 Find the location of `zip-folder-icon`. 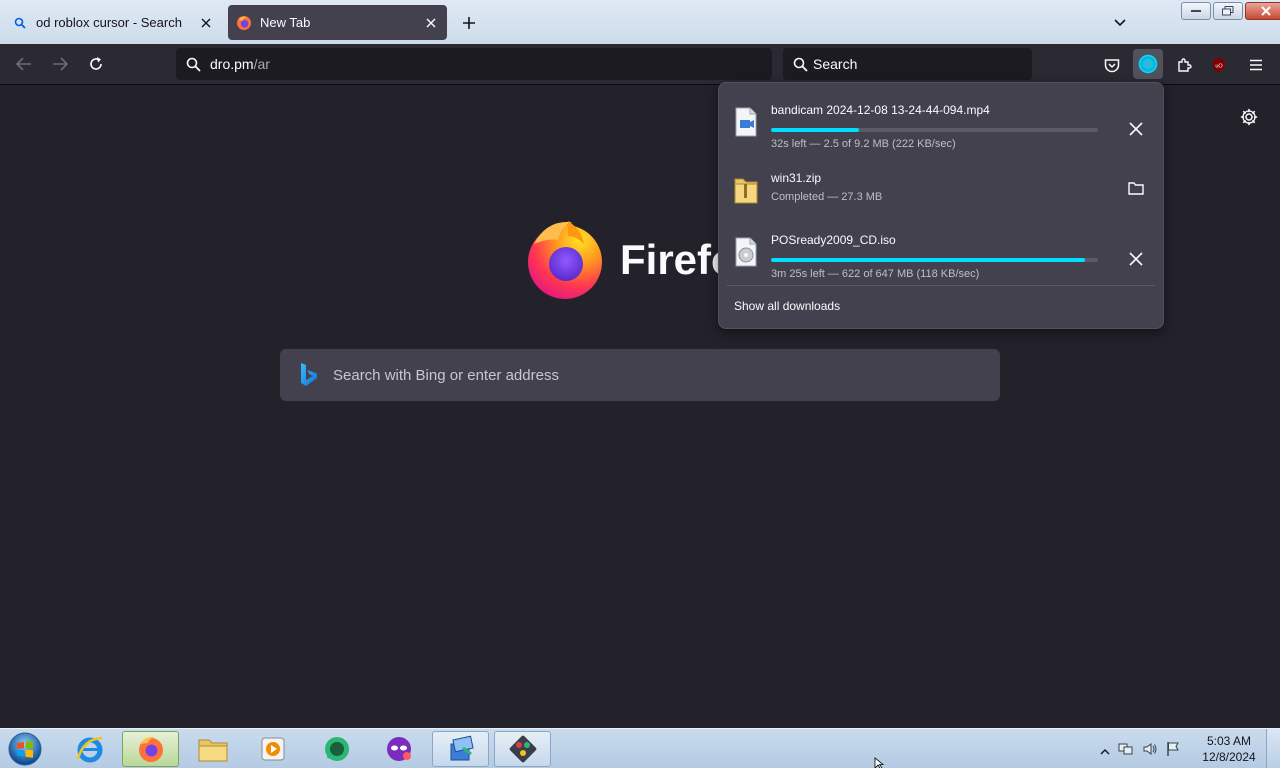

zip-folder-icon is located at coordinates (746, 190).